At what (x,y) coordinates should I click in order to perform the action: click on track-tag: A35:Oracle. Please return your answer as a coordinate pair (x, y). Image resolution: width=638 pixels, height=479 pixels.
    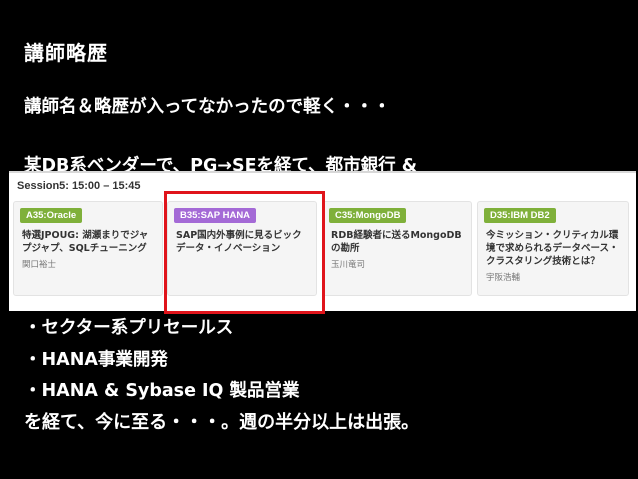
    Looking at the image, I should click on (51, 215).